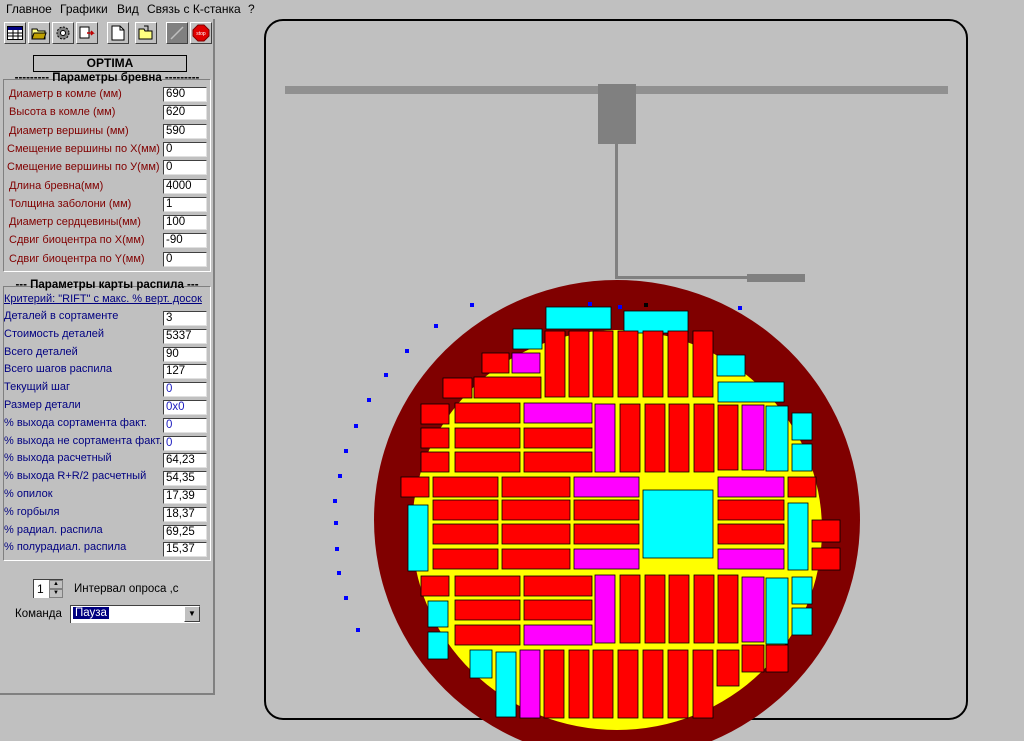  What do you see at coordinates (616, 211) in the screenshot?
I see `saw-arm` at bounding box center [616, 211].